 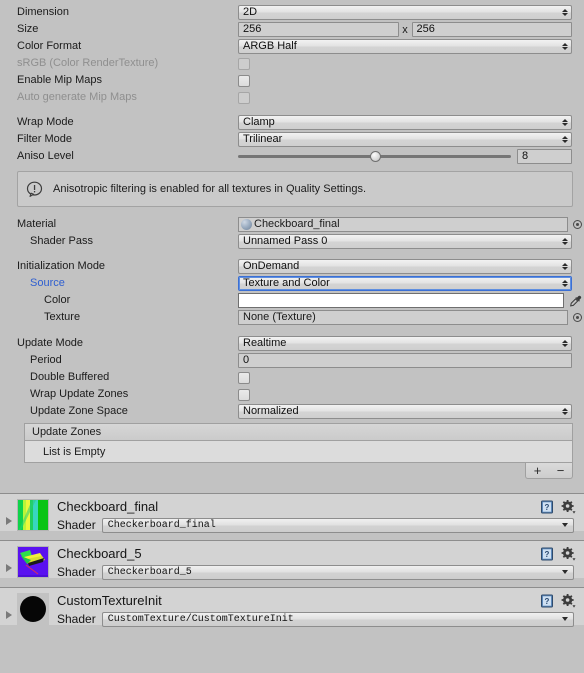 What do you see at coordinates (405, 343) in the screenshot?
I see `update-mode-dropdown: Realtime` at bounding box center [405, 343].